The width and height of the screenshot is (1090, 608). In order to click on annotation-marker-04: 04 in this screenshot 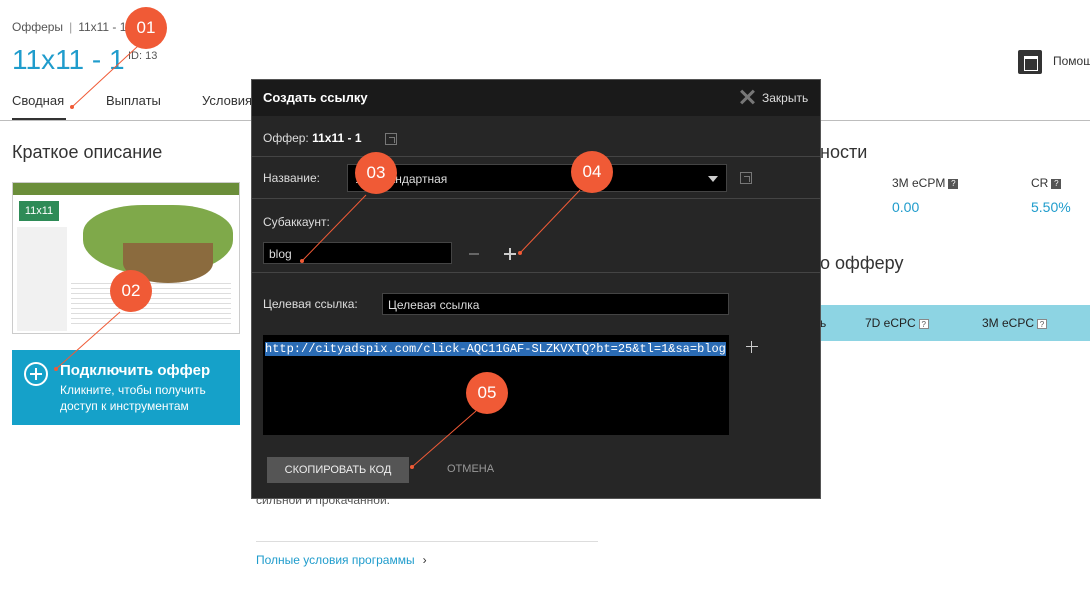, I will do `click(592, 172)`.